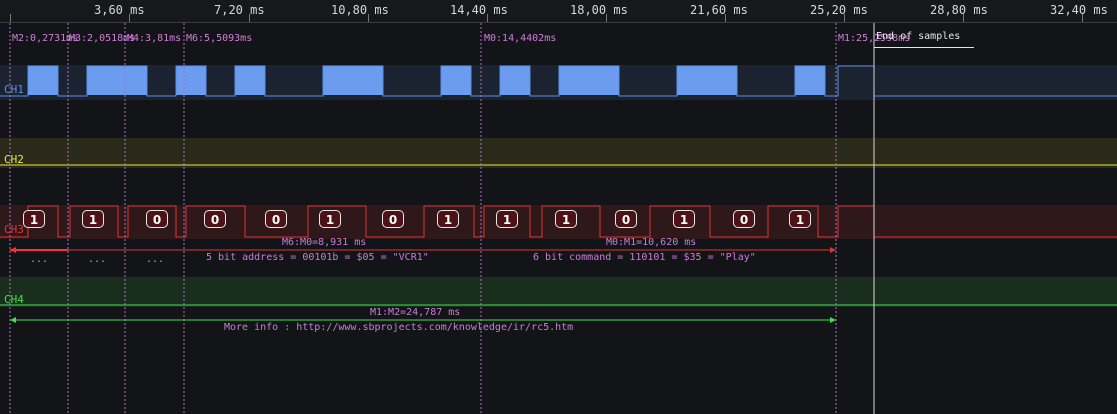 This screenshot has width=1117, height=414. Describe the element at coordinates (102, 38) in the screenshot. I see `marker-label-m3: M3:2,0518ms` at that location.